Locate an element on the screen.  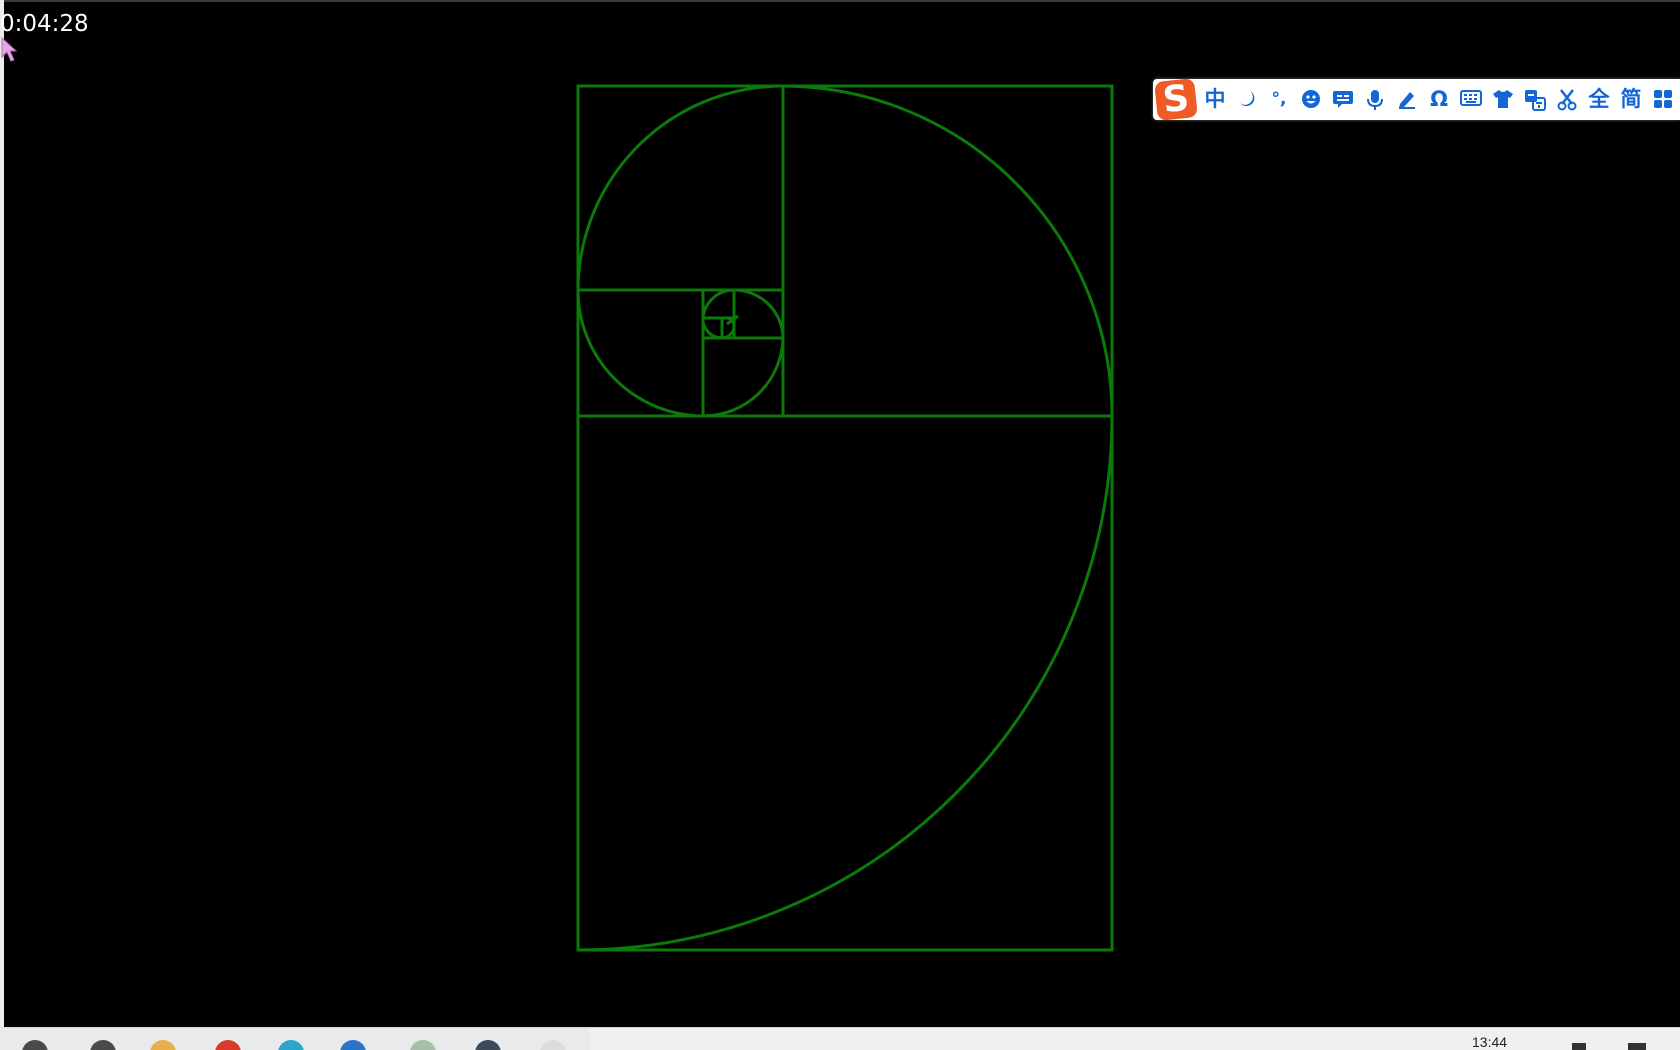
mouse-cursor-icon is located at coordinates (9, 49).